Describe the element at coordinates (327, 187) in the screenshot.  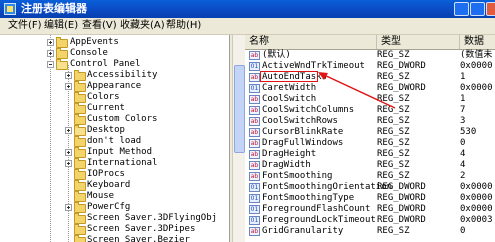
I see `value-name: FontSmoothingOrientation` at that location.